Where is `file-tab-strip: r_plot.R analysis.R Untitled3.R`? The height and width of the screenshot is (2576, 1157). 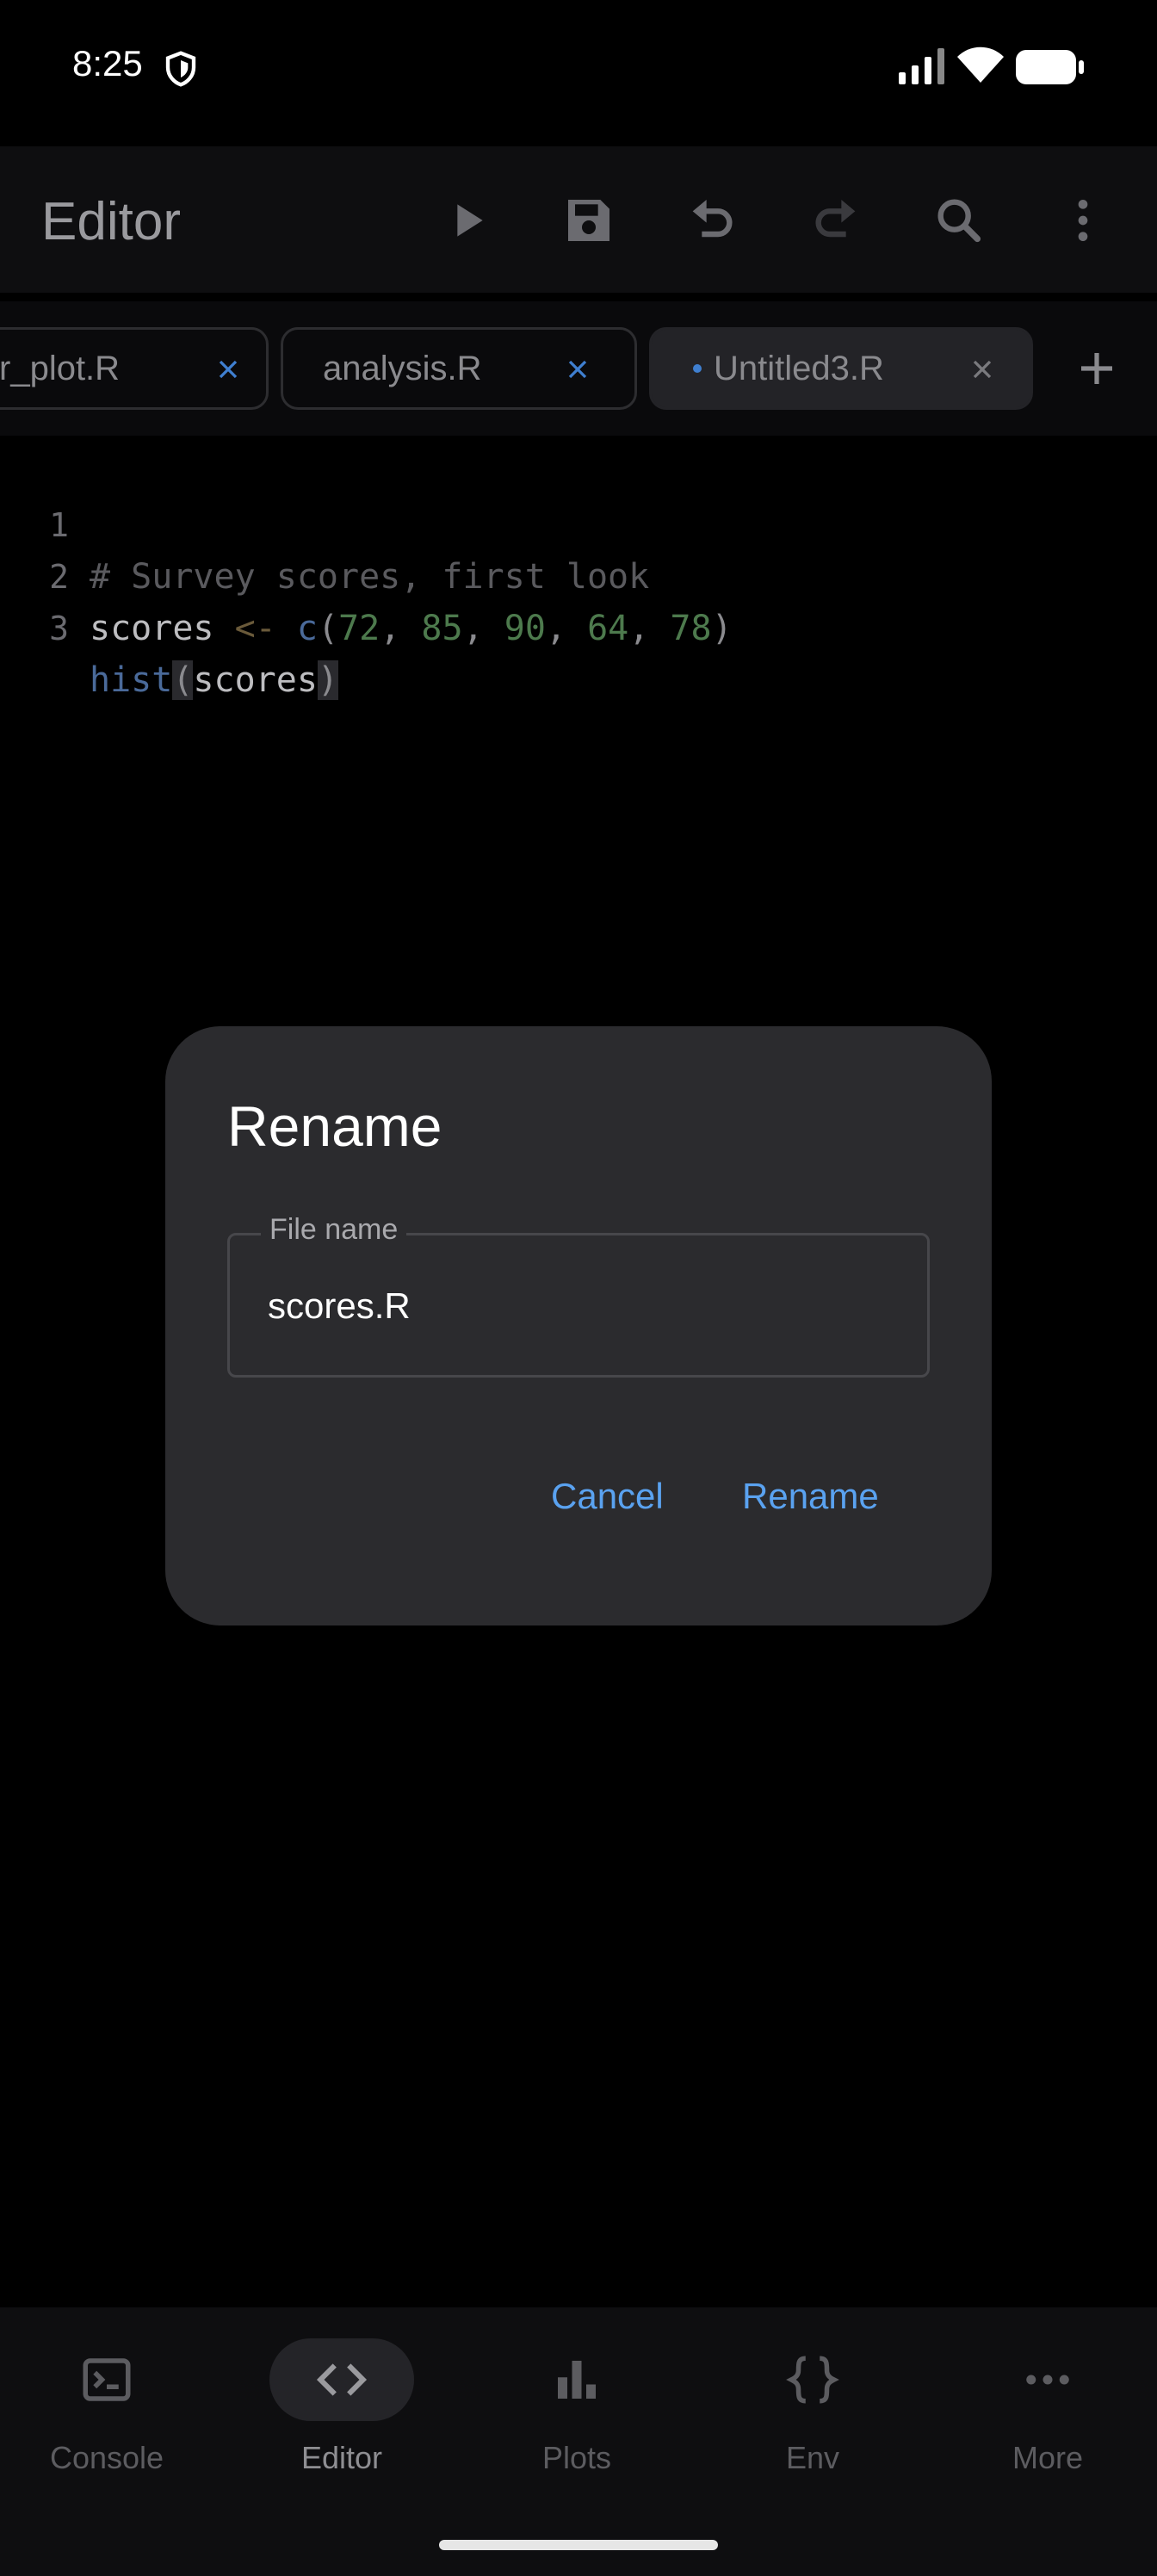 file-tab-strip: r_plot.R analysis.R Untitled3.R is located at coordinates (579, 369).